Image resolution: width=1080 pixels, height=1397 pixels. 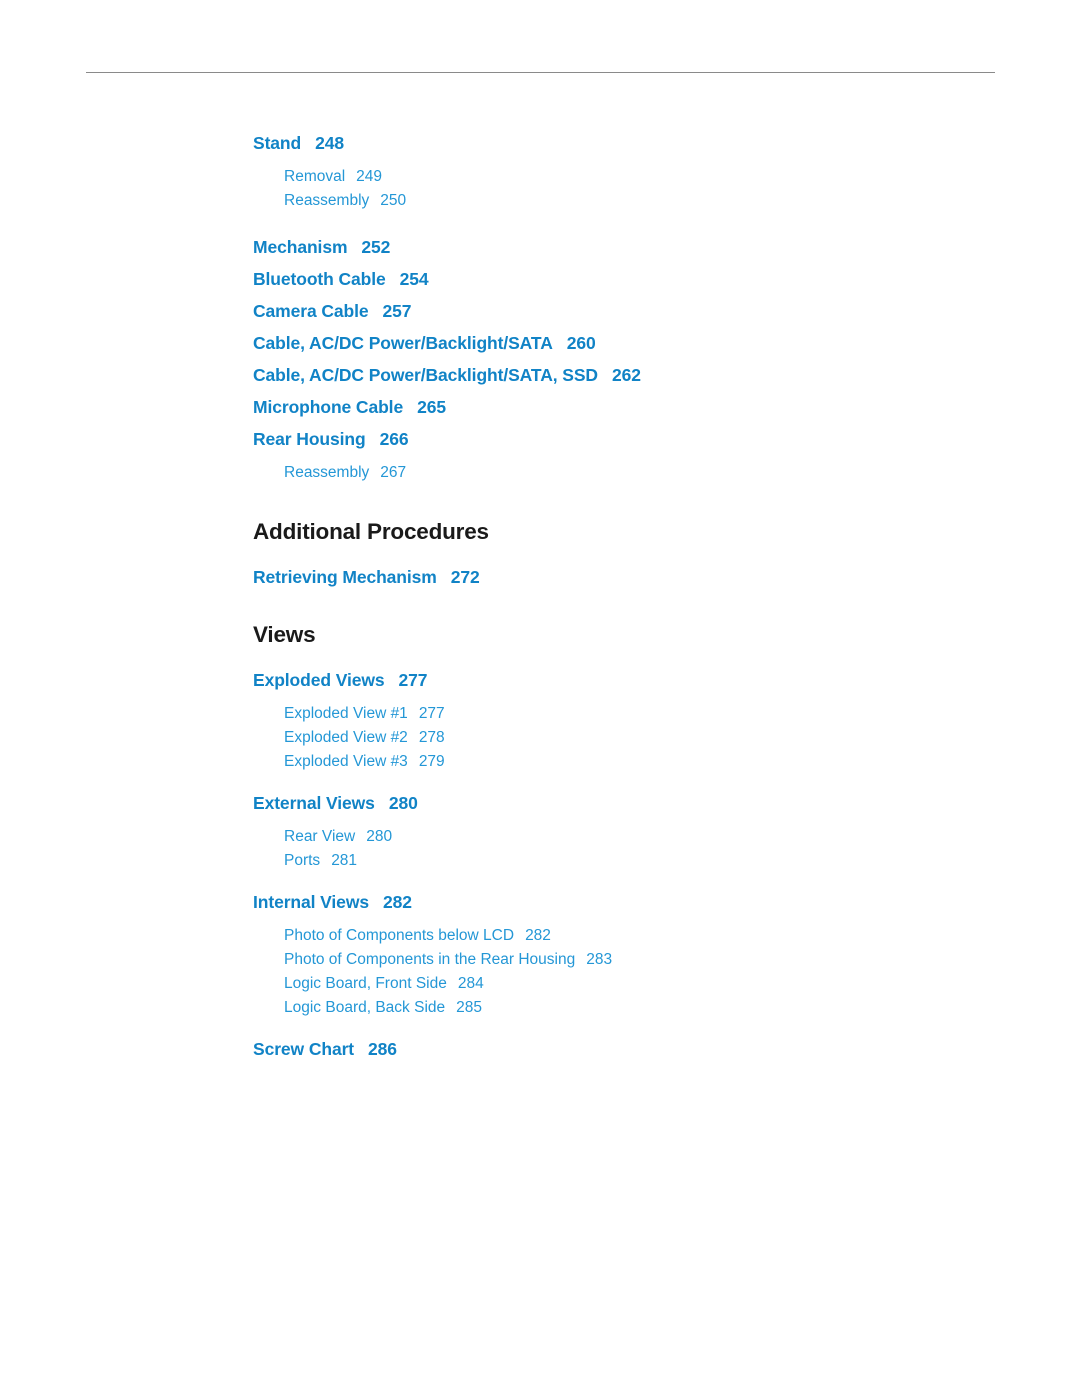 I want to click on toc-page-number: 279, so click(x=431, y=762).